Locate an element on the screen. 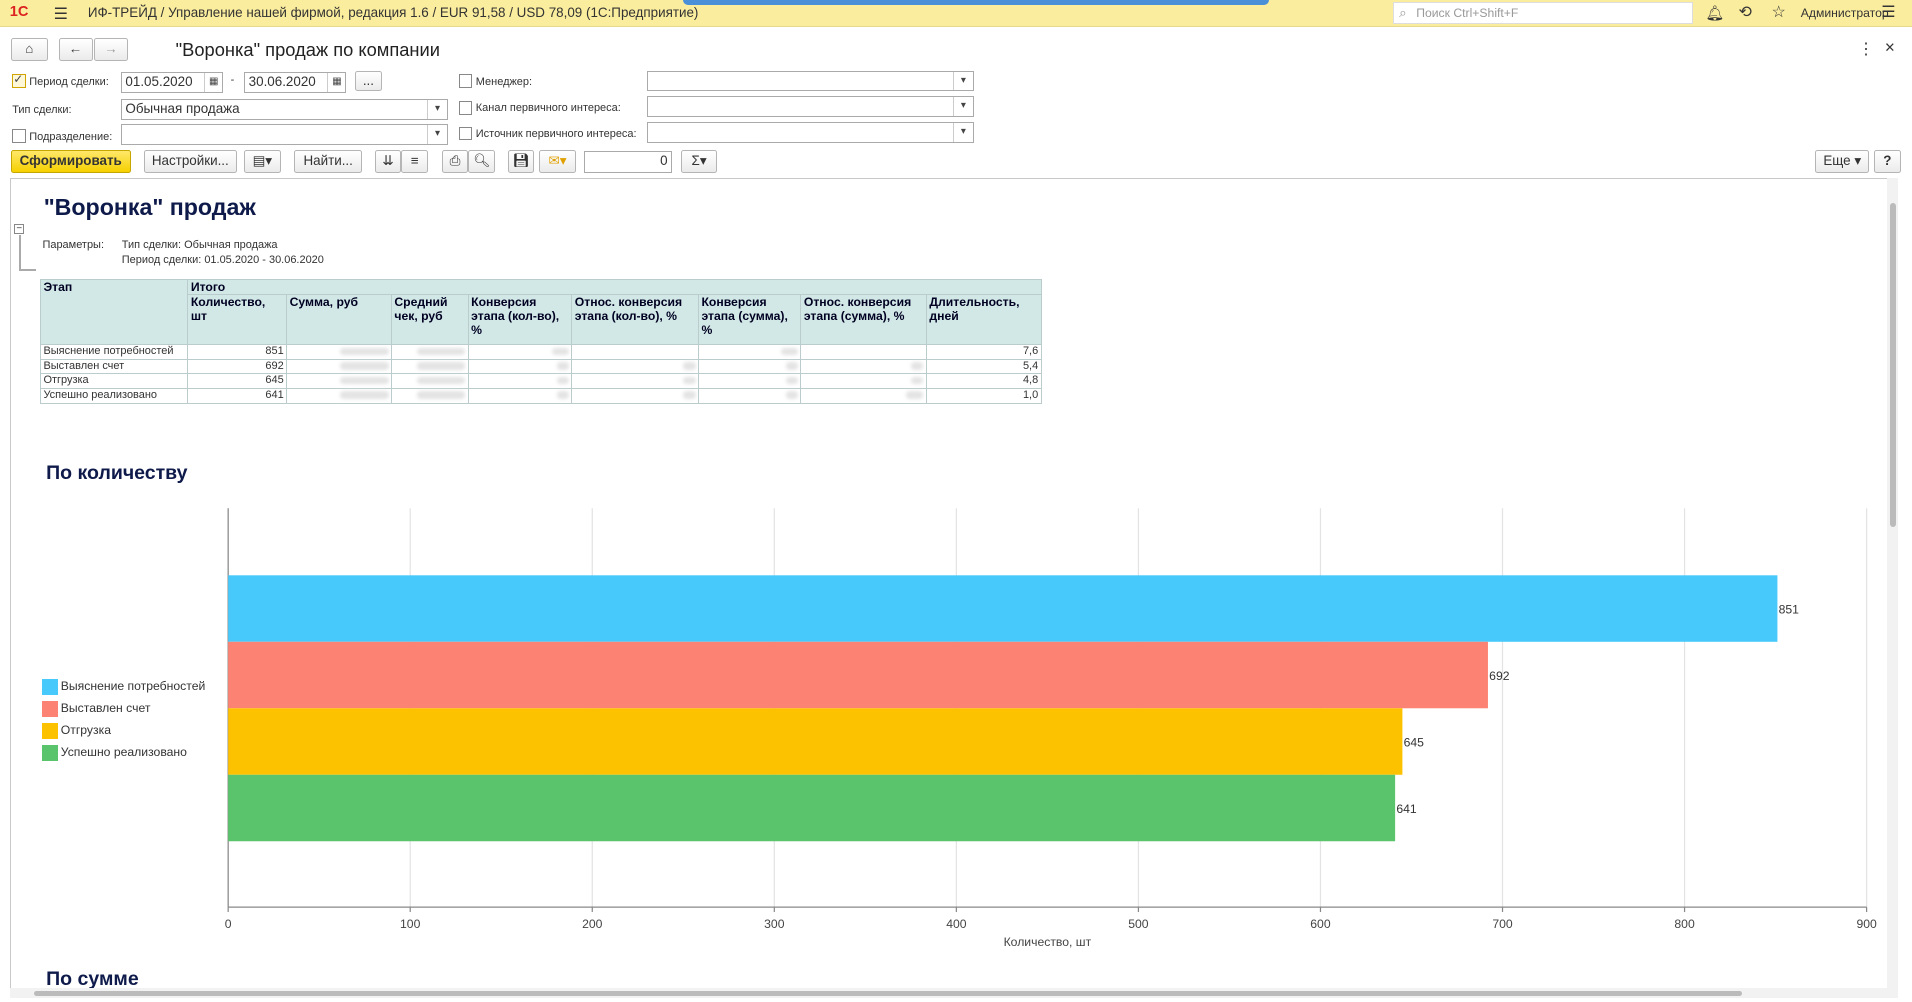 The image size is (1912, 1002). manager-checkbox is located at coordinates (465, 81).